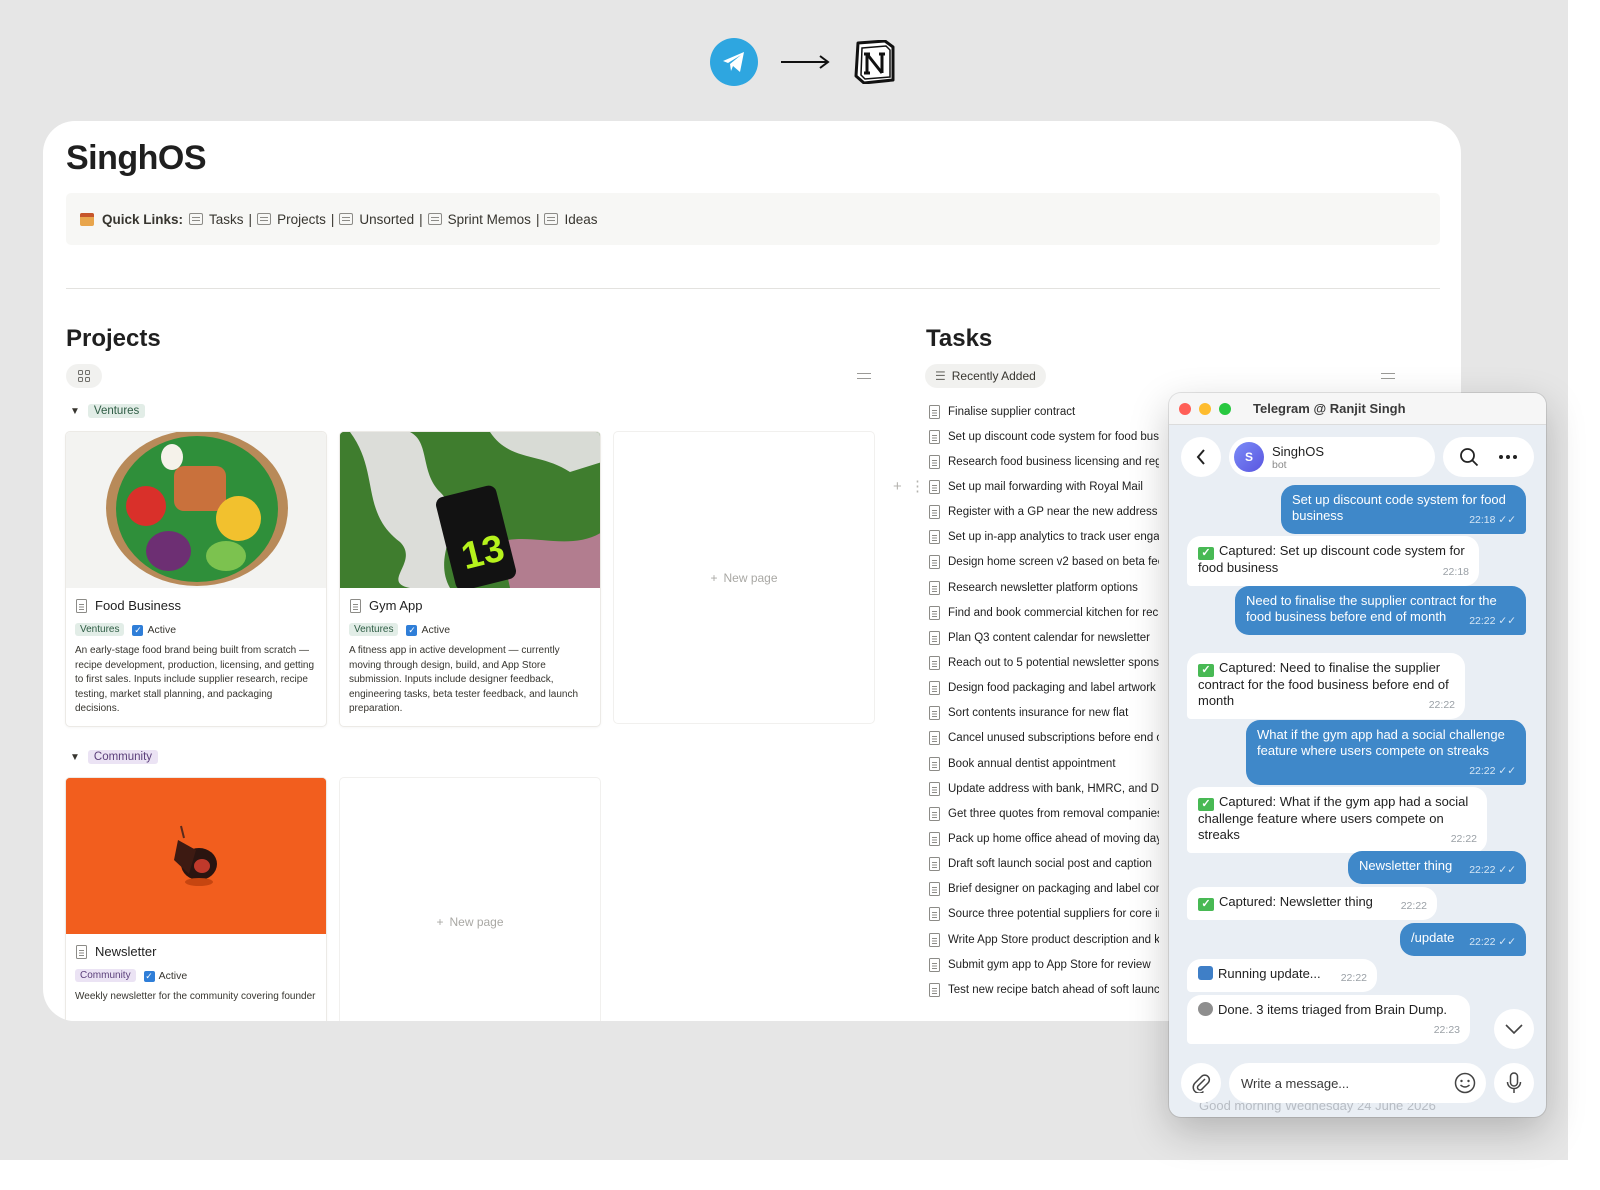  What do you see at coordinates (1044, 411) in the screenshot?
I see `task-row: Finalise supplier contract` at bounding box center [1044, 411].